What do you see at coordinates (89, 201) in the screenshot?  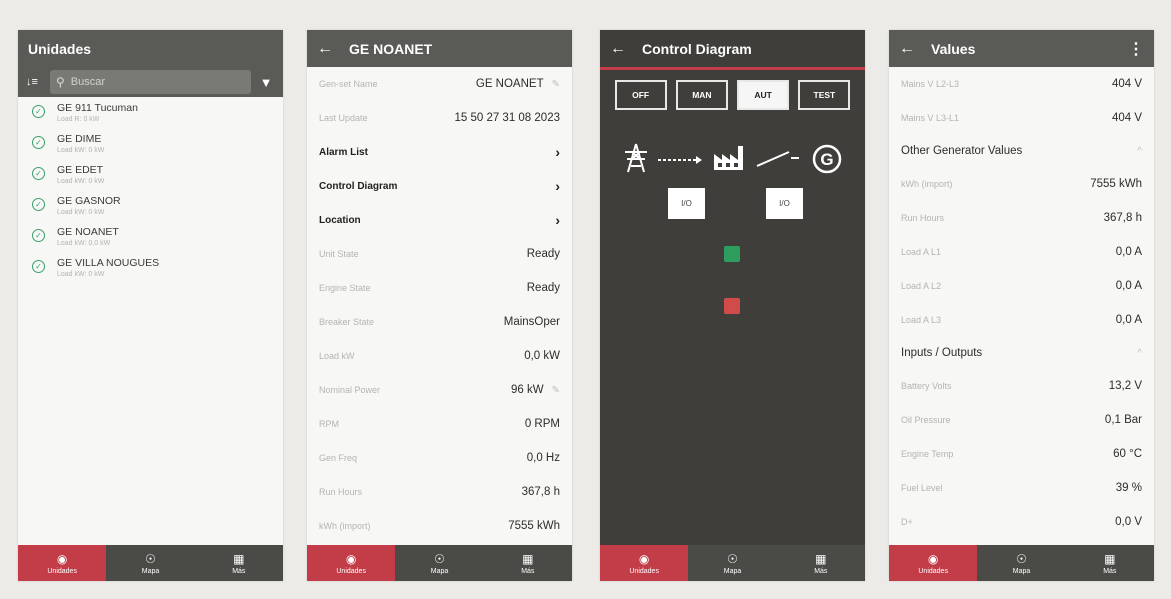 I see `unit-name: GE GASNOR` at bounding box center [89, 201].